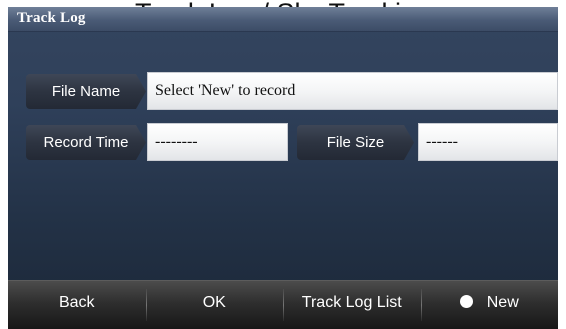 This screenshot has height=329, width=566. What do you see at coordinates (86, 91) in the screenshot?
I see `file-name-label: File Name` at bounding box center [86, 91].